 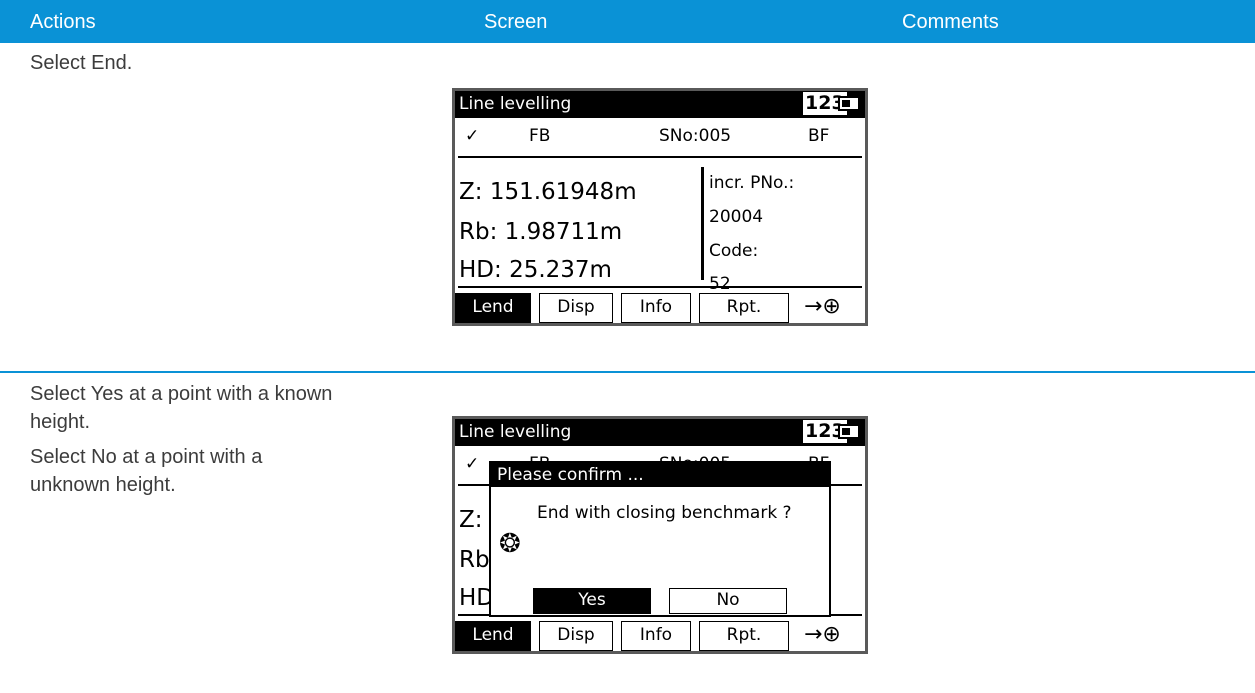 I want to click on bf-indicator: BF, so click(x=819, y=136).